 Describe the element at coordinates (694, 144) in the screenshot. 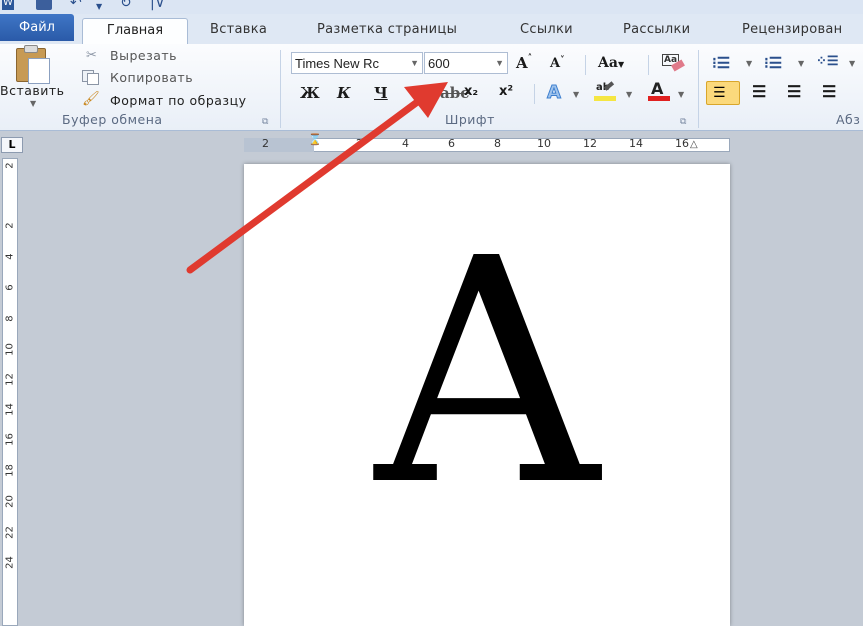

I see `right-indent-marker-icon: △` at that location.